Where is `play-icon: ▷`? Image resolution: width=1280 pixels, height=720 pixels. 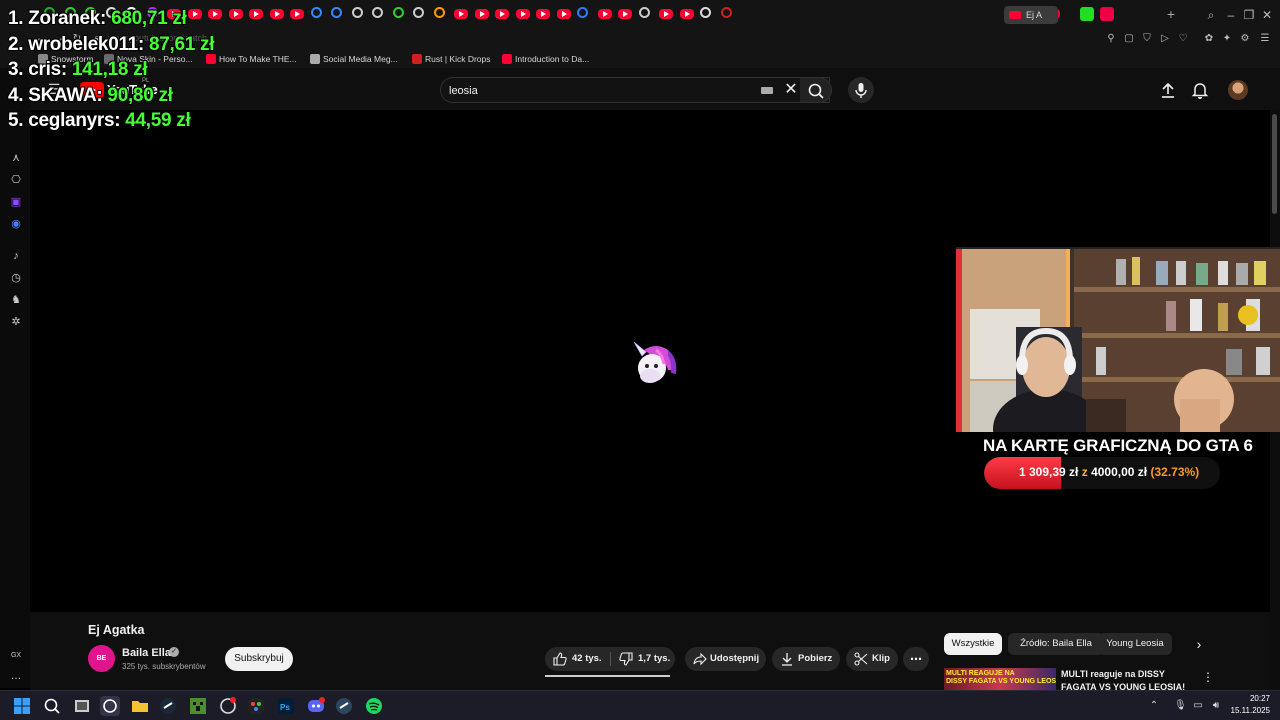
play-icon: ▷ is located at coordinates (1165, 39).